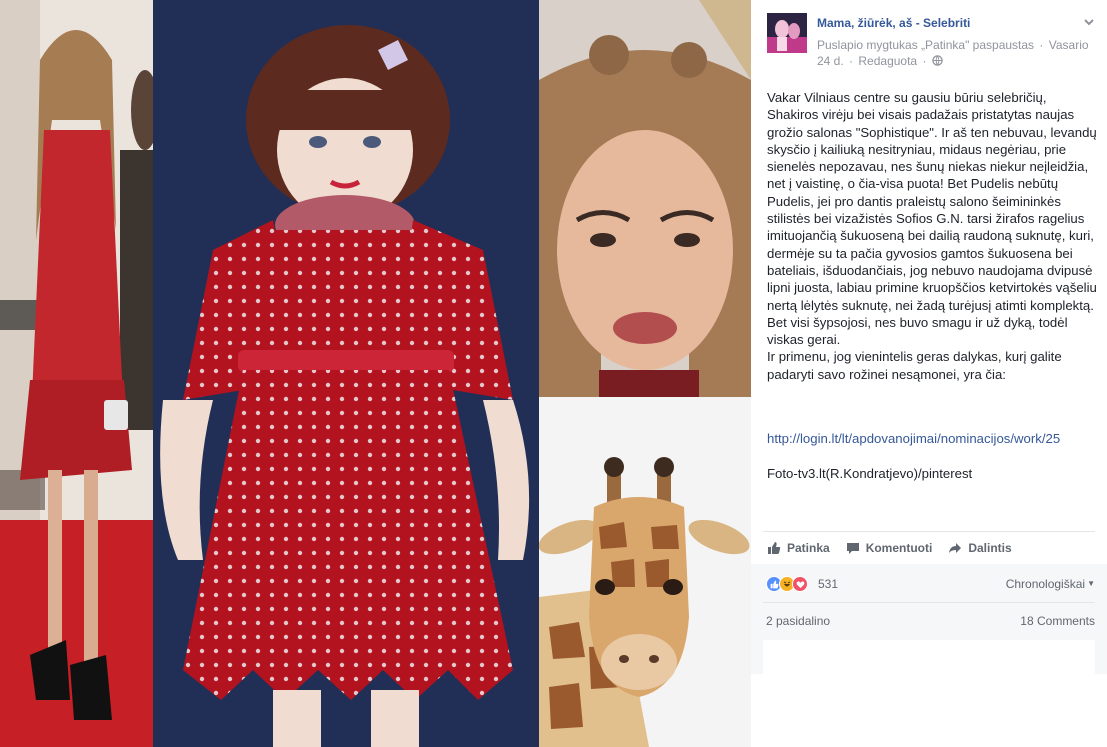 Image resolution: width=1107 pixels, height=747 pixels. Describe the element at coordinates (787, 584) in the screenshot. I see `reaction-icons` at that location.